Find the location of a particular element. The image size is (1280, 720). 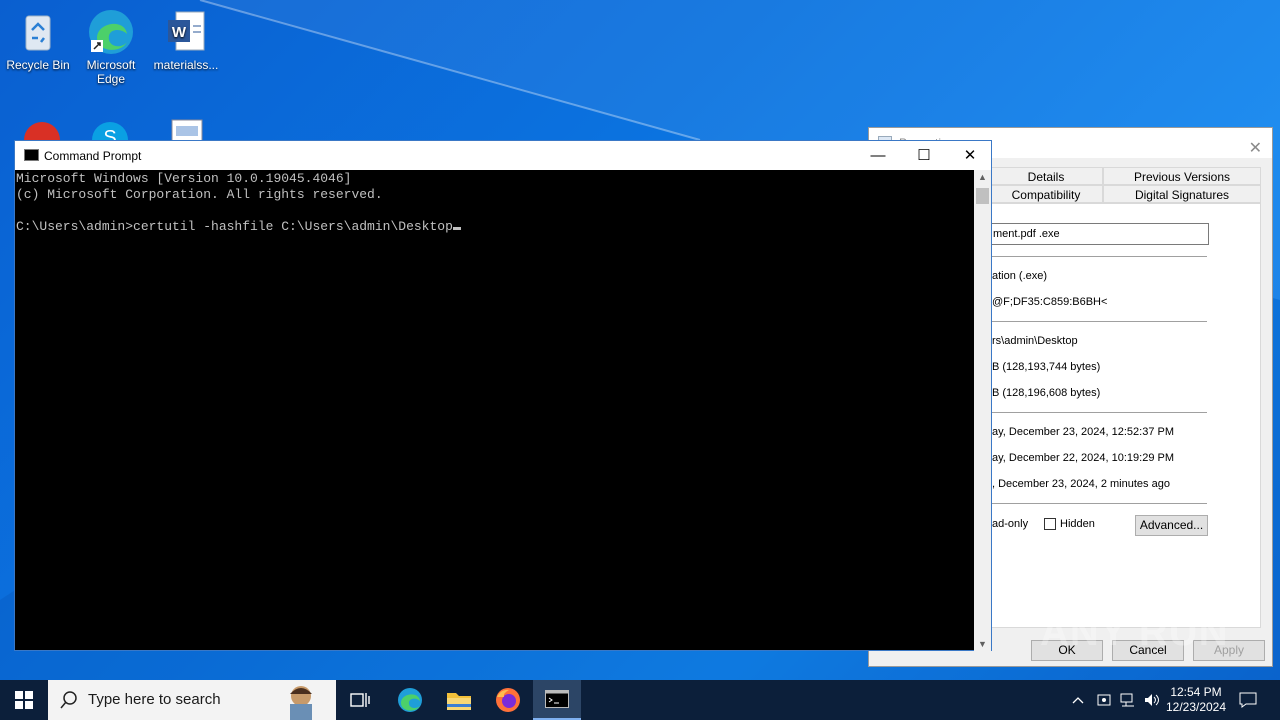

word-document-icon: W is located at coordinates (186, 32).